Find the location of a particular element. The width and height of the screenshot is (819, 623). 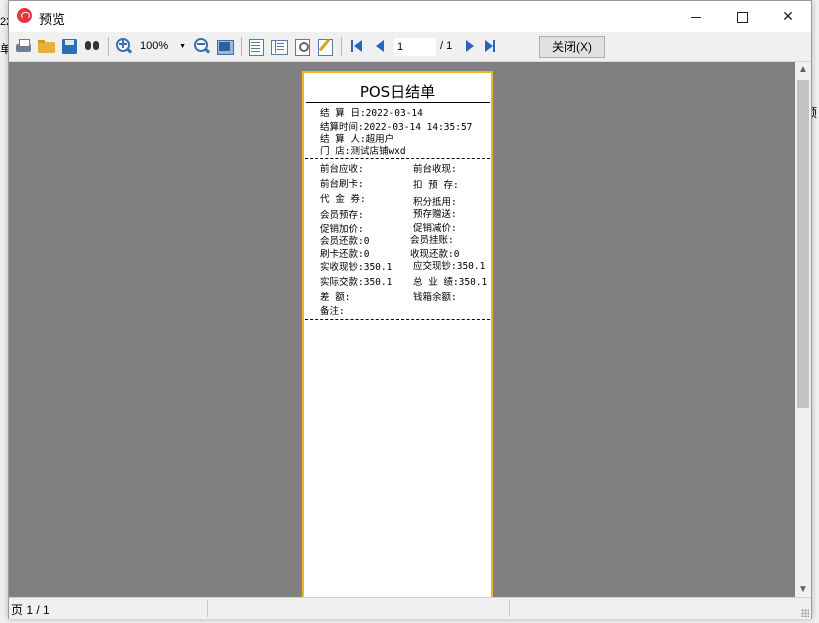

scroll-down-icon: ▼ is located at coordinates (803, 589).